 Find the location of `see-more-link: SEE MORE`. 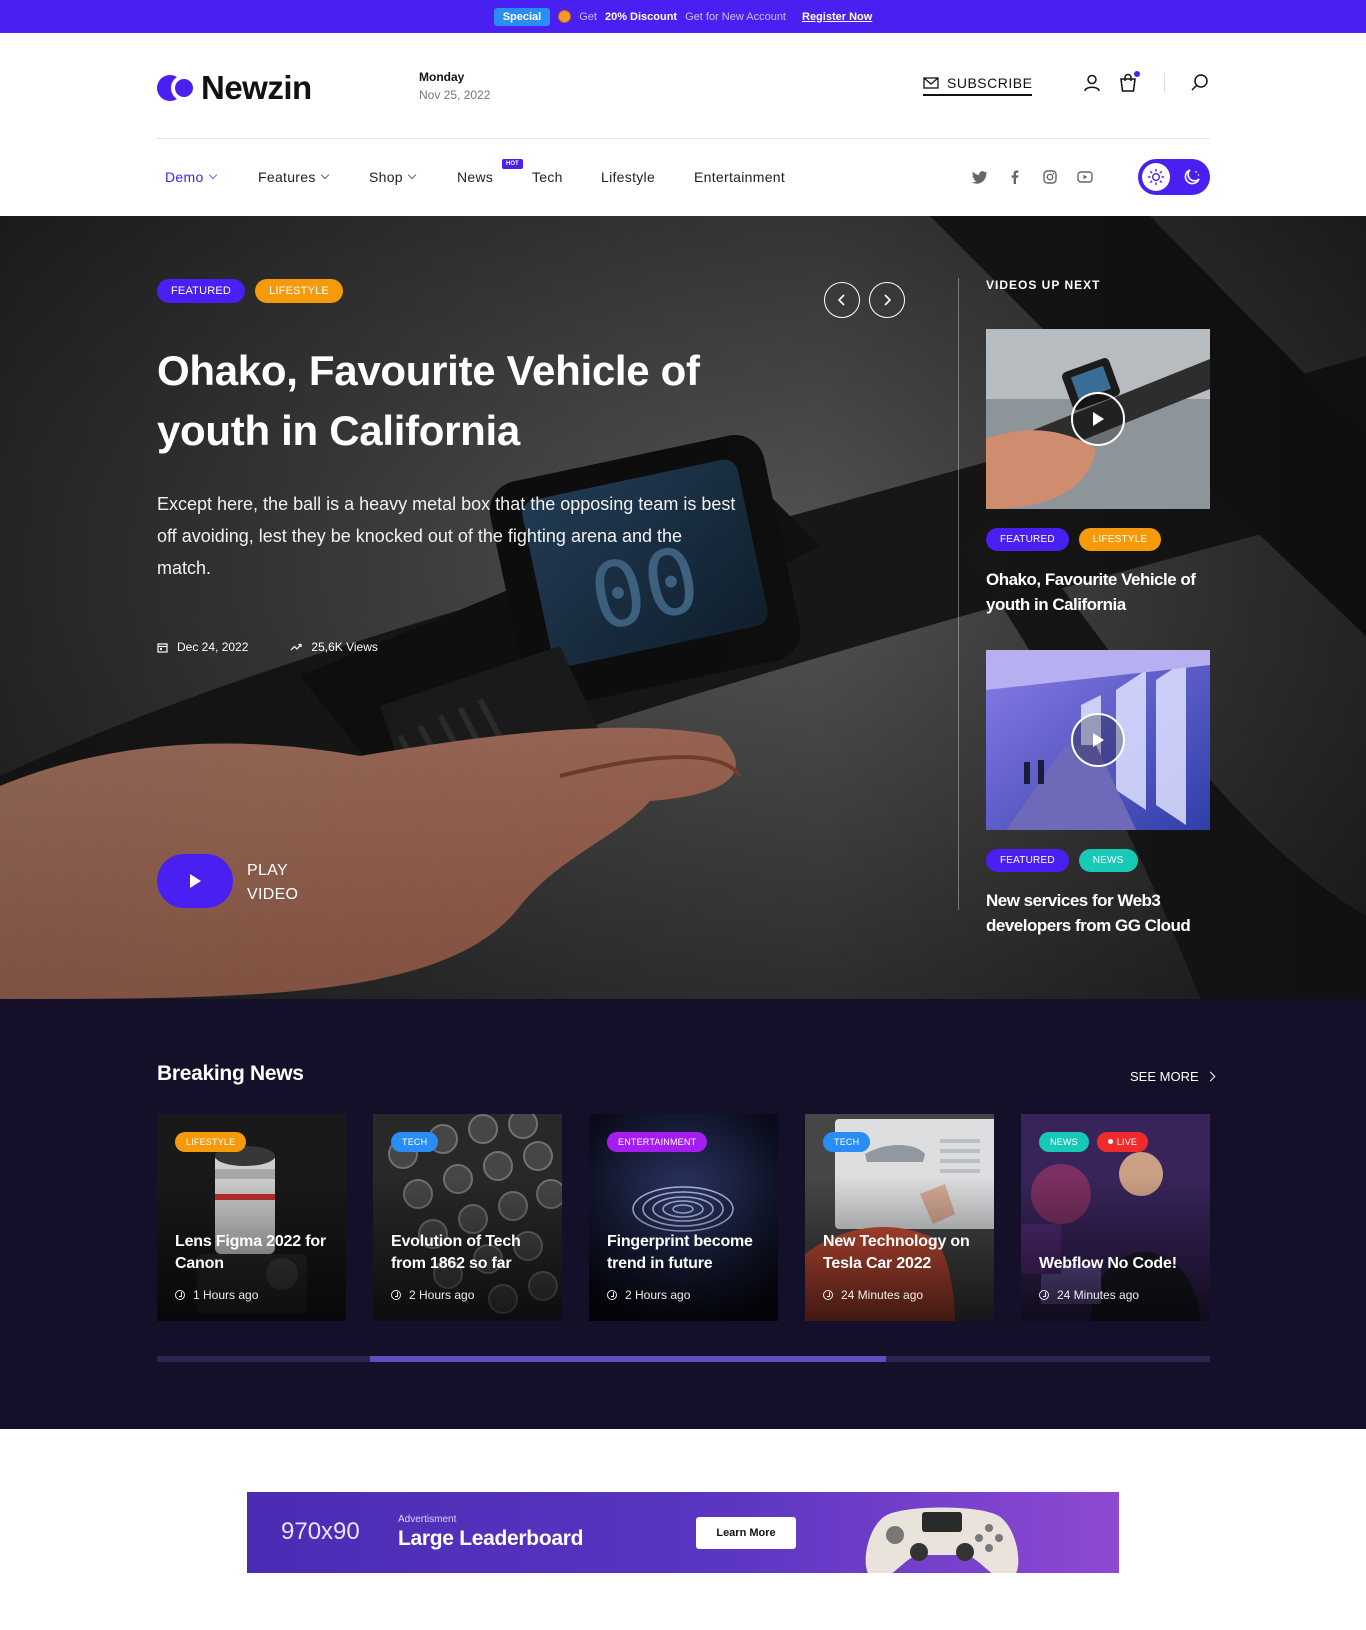

see-more-link: SEE MORE is located at coordinates (1173, 1076).